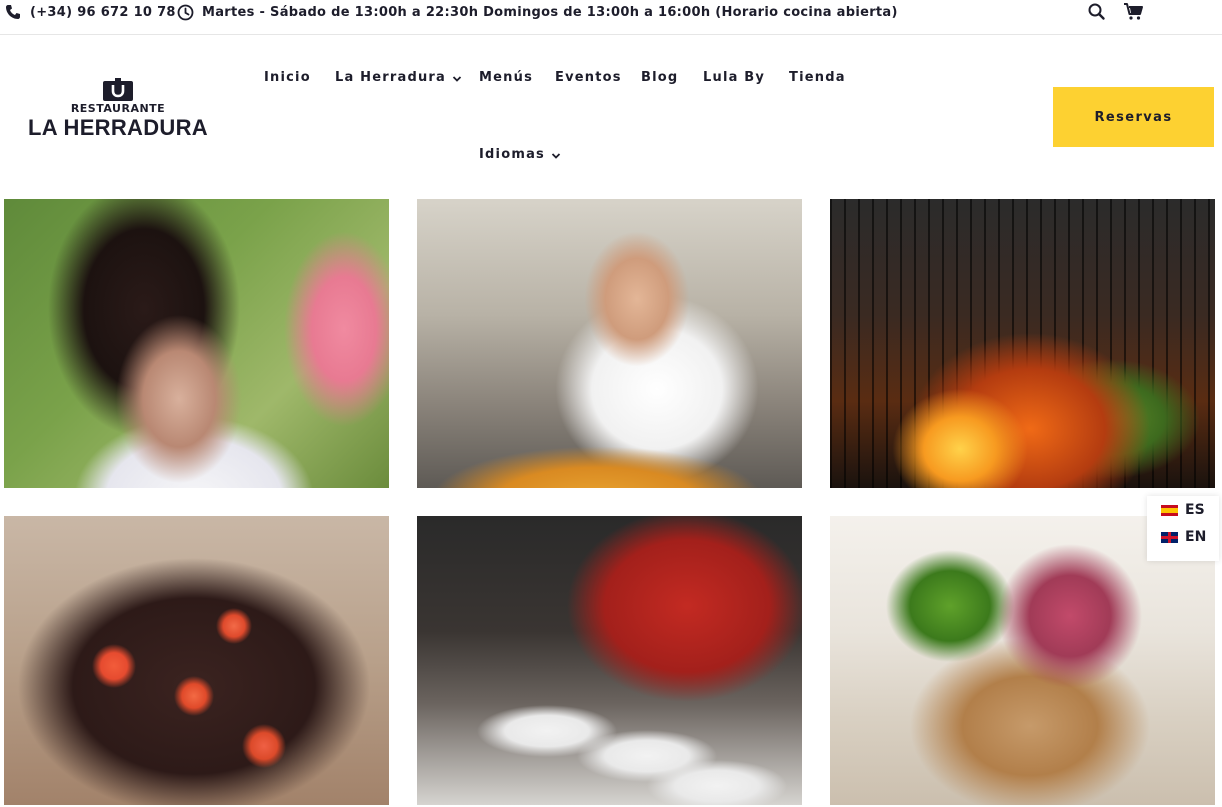 The height and width of the screenshot is (807, 1222). I want to click on language-option-en: EN, so click(1183, 537).